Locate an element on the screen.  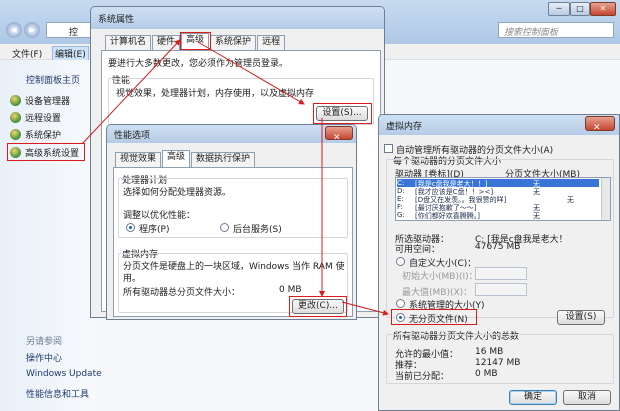
arrow-sidebar-to-advanced-tab is located at coordinates (131, 92).